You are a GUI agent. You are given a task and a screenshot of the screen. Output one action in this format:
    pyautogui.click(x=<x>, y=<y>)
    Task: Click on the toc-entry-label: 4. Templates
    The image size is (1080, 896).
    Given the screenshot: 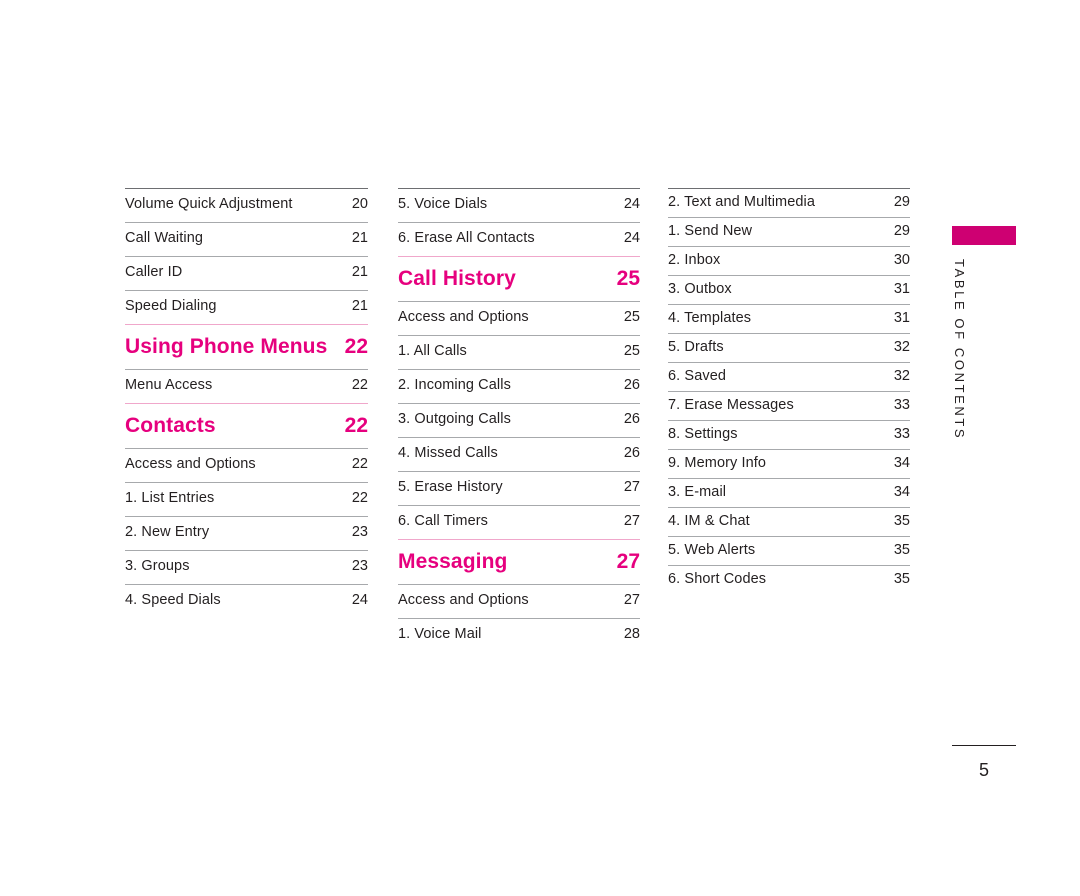 What is the action you would take?
    pyautogui.click(x=710, y=318)
    